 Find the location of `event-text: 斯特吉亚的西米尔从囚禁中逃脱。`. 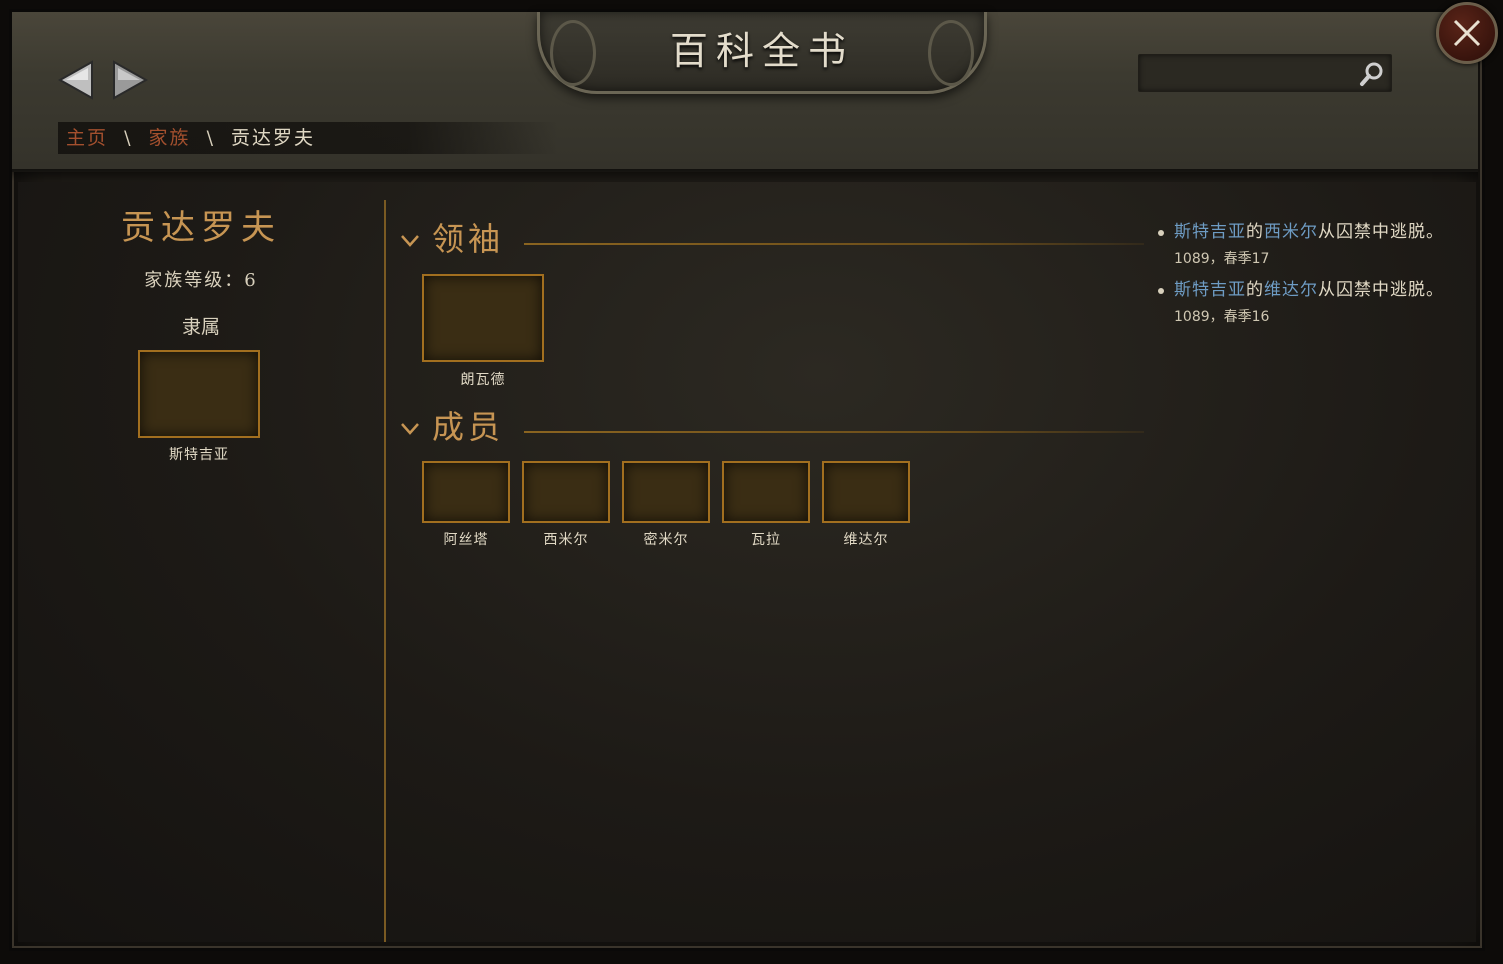

event-text: 斯特吉亚的西米尔从囚禁中逃脱。 is located at coordinates (1319, 232).